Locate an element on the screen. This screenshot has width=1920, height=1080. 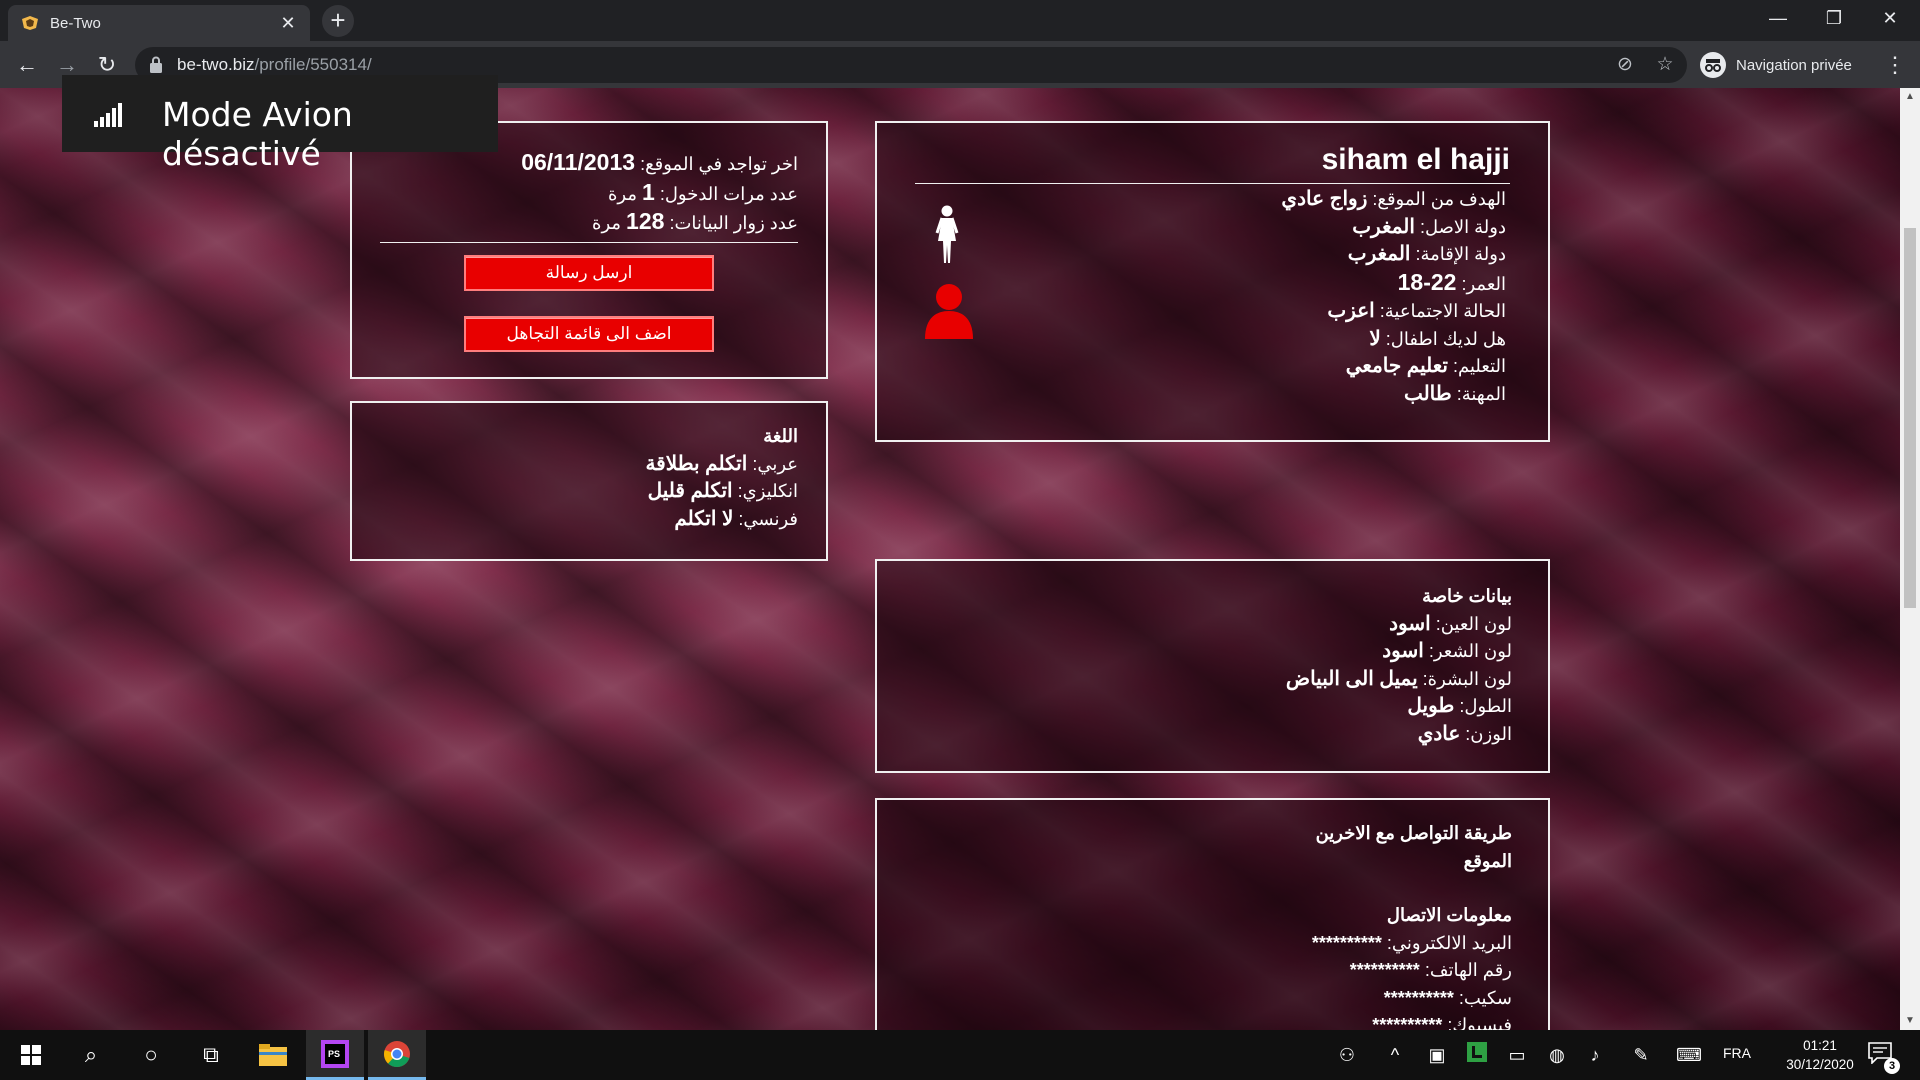
field-children: هل لديك اطفال: لا is located at coordinates (1210, 340).